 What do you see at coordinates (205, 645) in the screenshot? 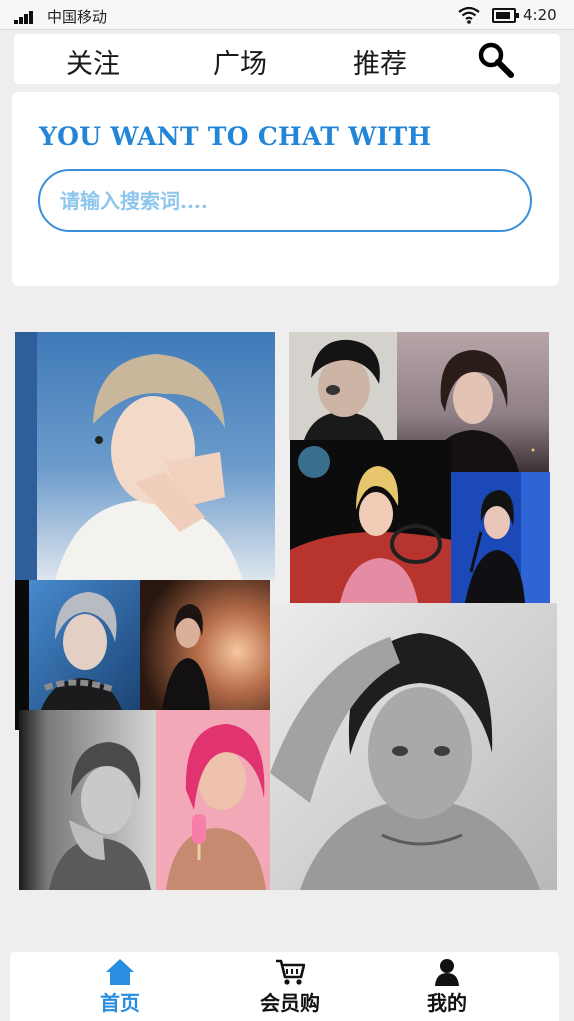
I see `collage-photo-spotlight` at bounding box center [205, 645].